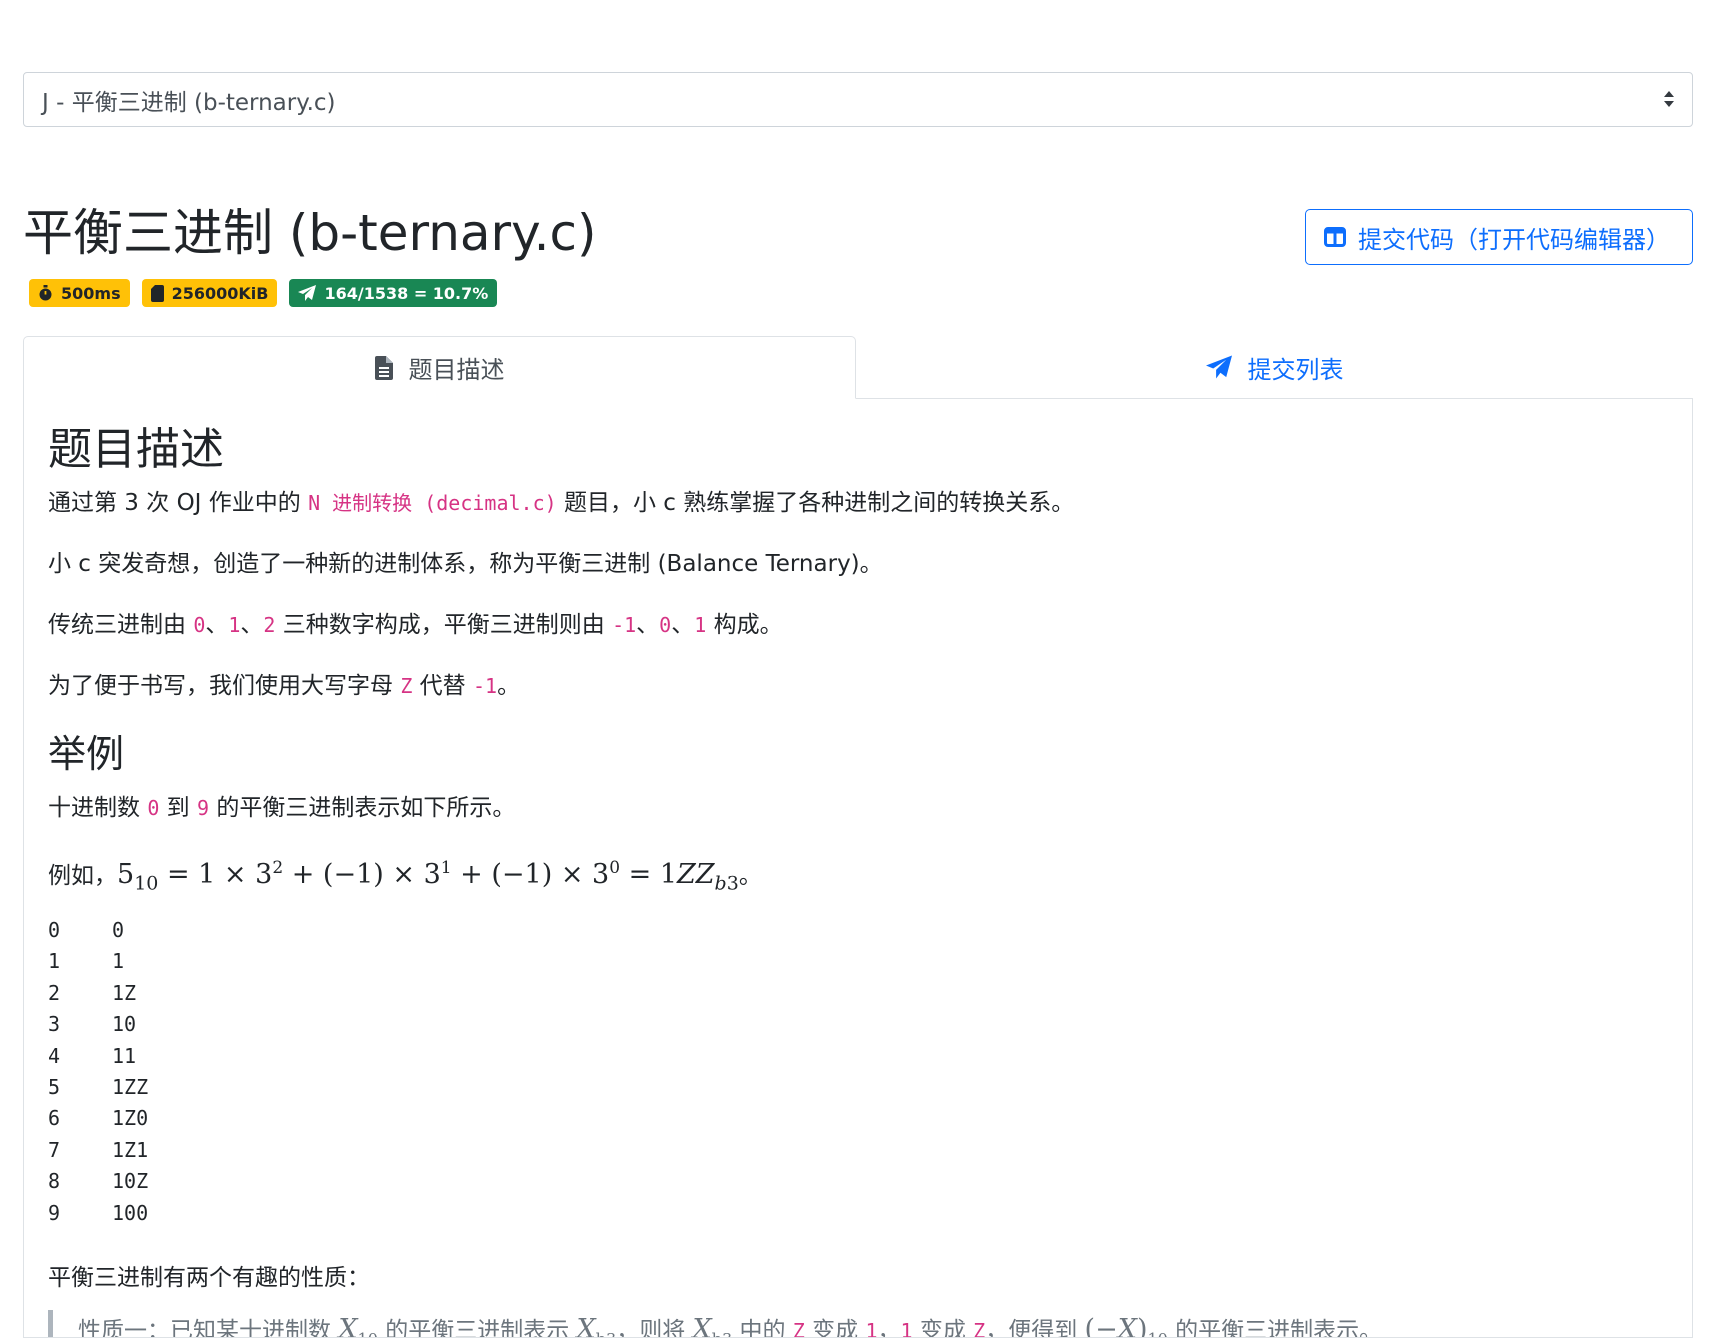  I want to click on columns-icon, so click(1335, 237).